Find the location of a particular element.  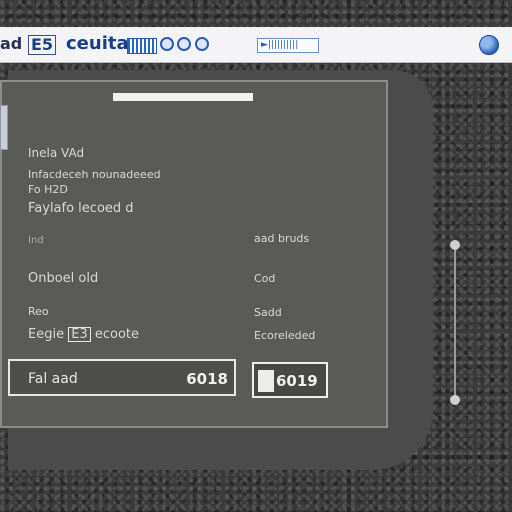

row-label: Reo is located at coordinates (38, 311).